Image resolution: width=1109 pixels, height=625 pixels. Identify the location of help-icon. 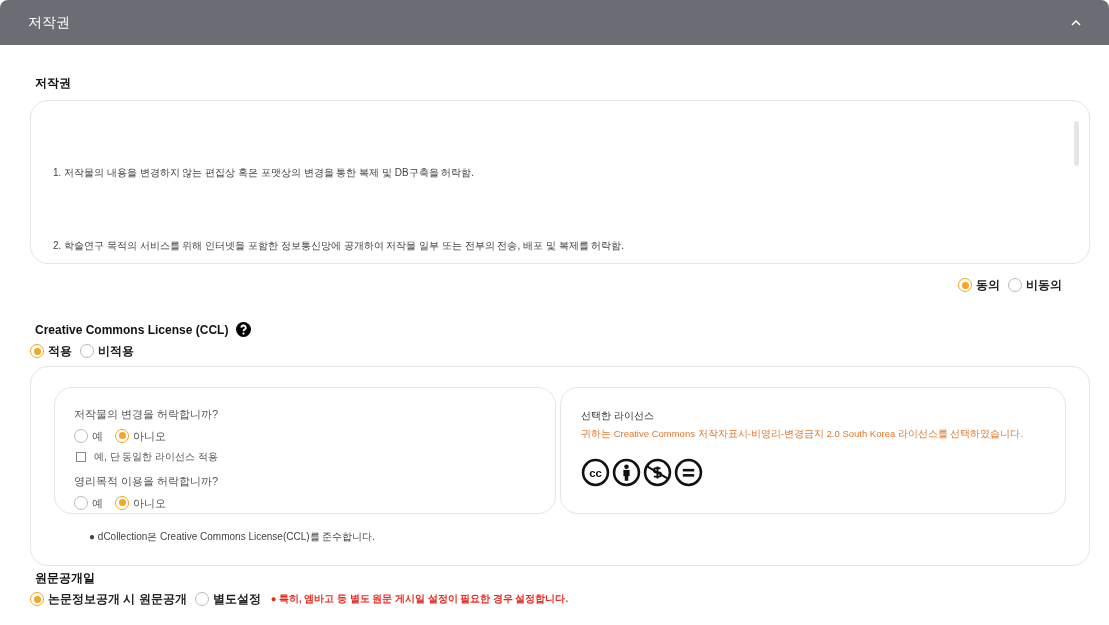
(244, 329).